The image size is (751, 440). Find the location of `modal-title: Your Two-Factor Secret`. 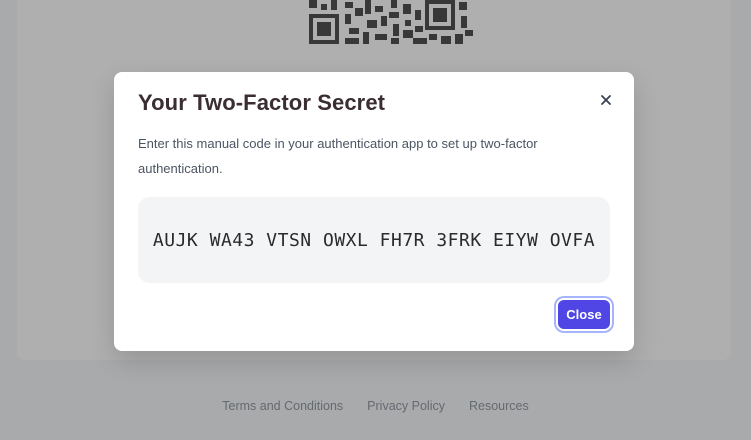

modal-title: Your Two-Factor Secret is located at coordinates (262, 102).